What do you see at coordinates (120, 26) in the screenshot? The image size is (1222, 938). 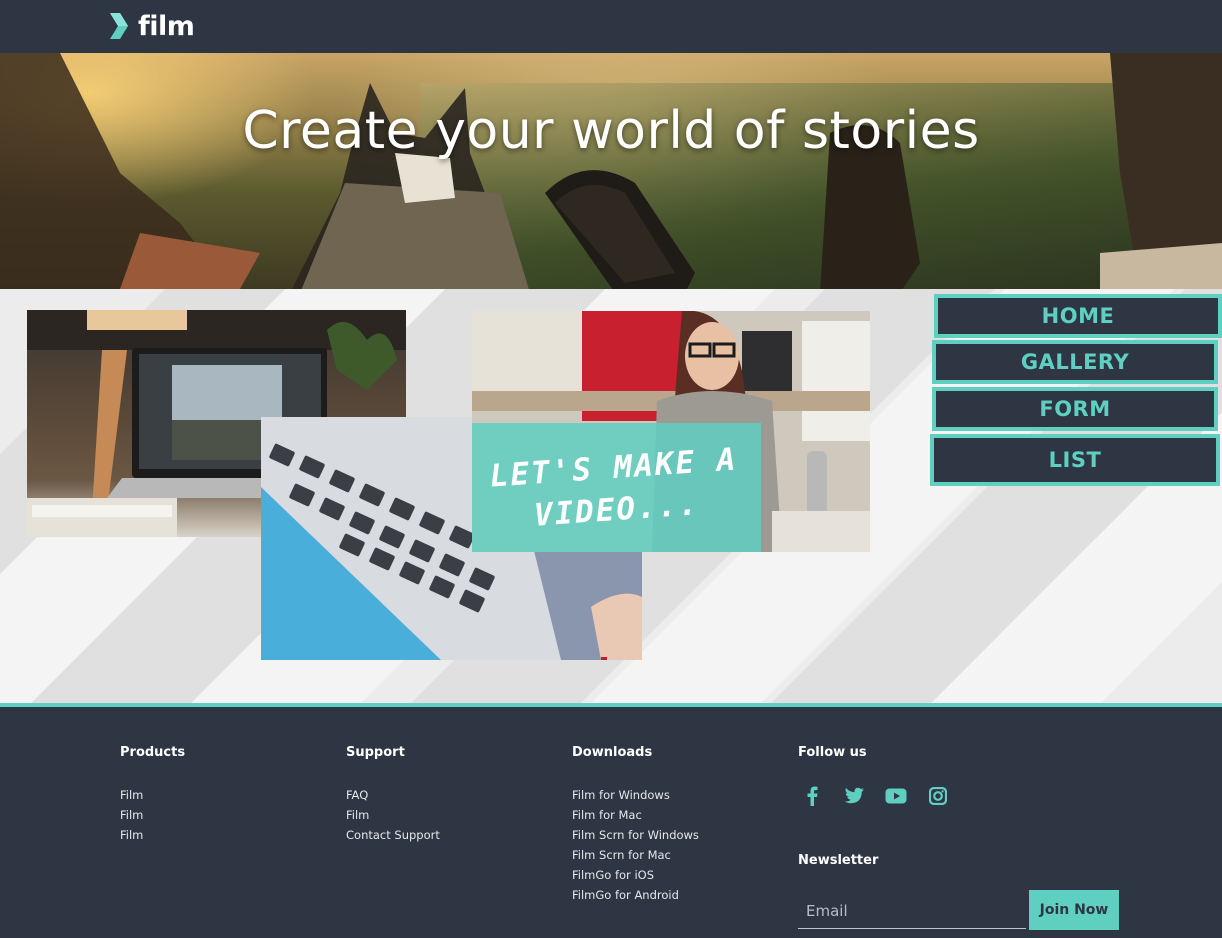 I see `film-logo-icon` at bounding box center [120, 26].